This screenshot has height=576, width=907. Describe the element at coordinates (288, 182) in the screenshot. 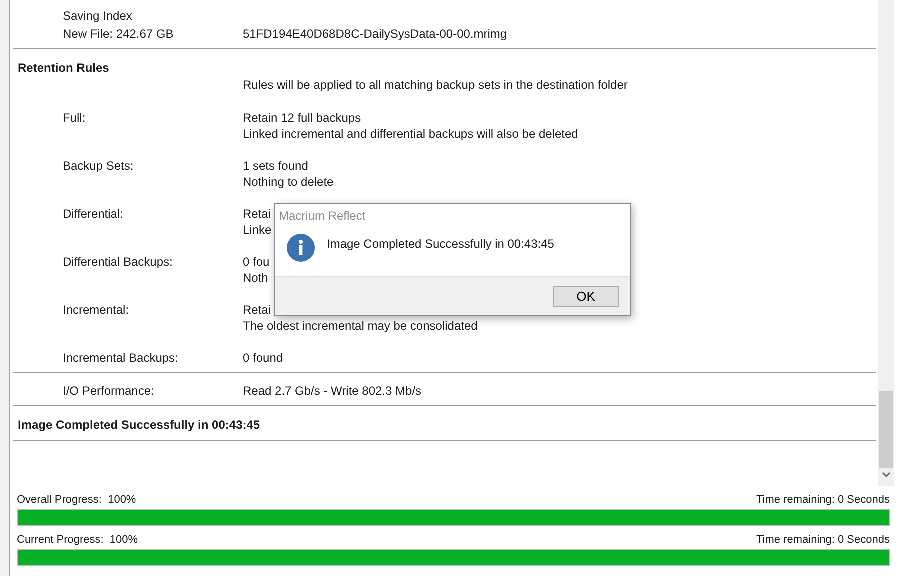

I see `log-value: Nothing to delete` at that location.